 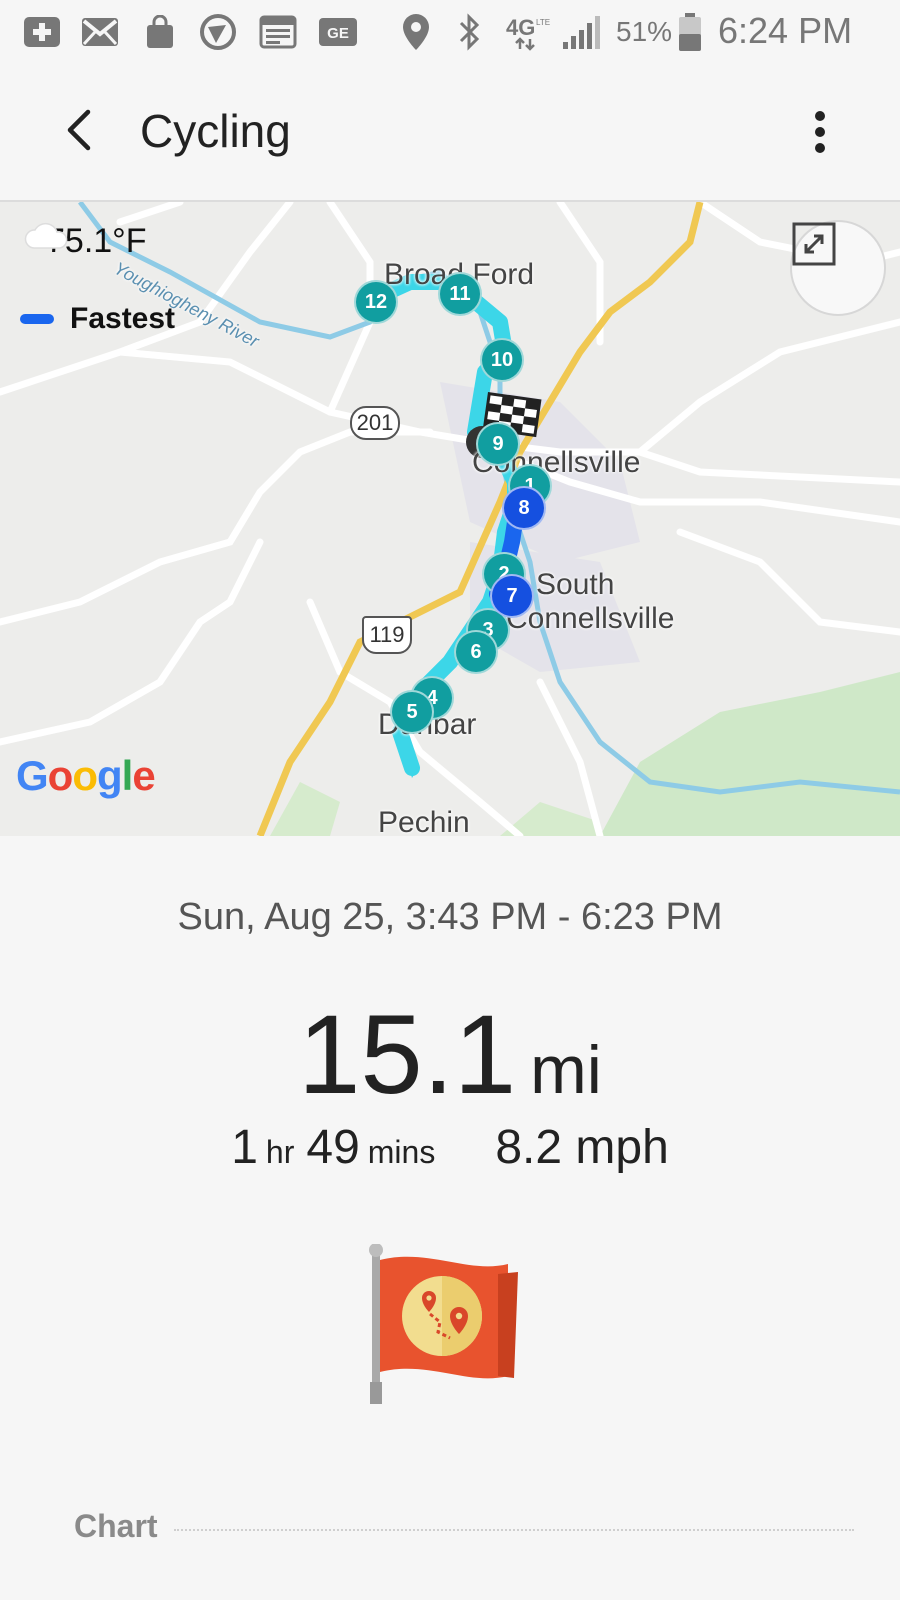 I want to click on road-shield-119: 119, so click(x=387, y=635).